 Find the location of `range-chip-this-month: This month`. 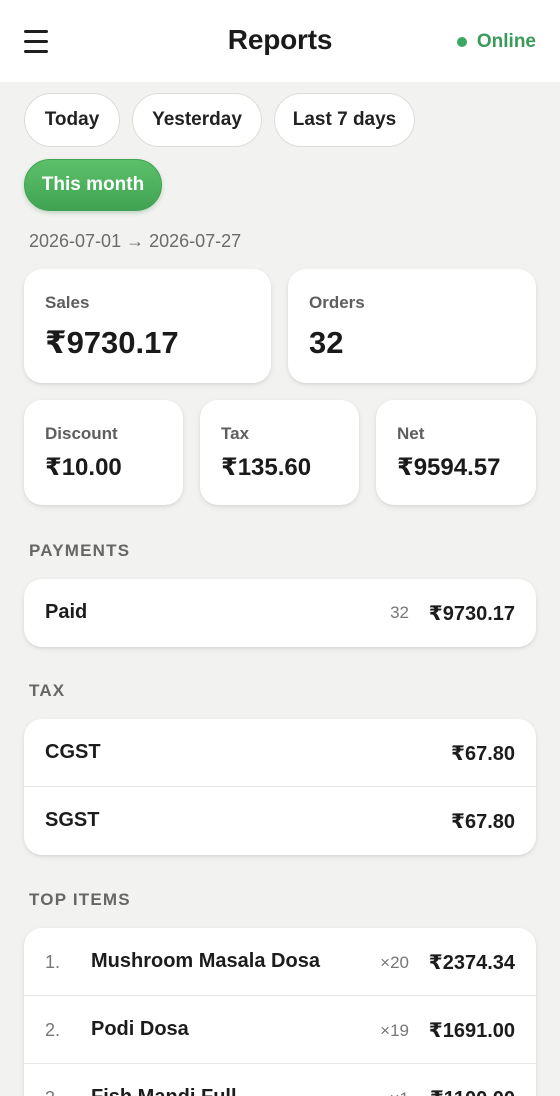

range-chip-this-month: This month is located at coordinates (93, 185).